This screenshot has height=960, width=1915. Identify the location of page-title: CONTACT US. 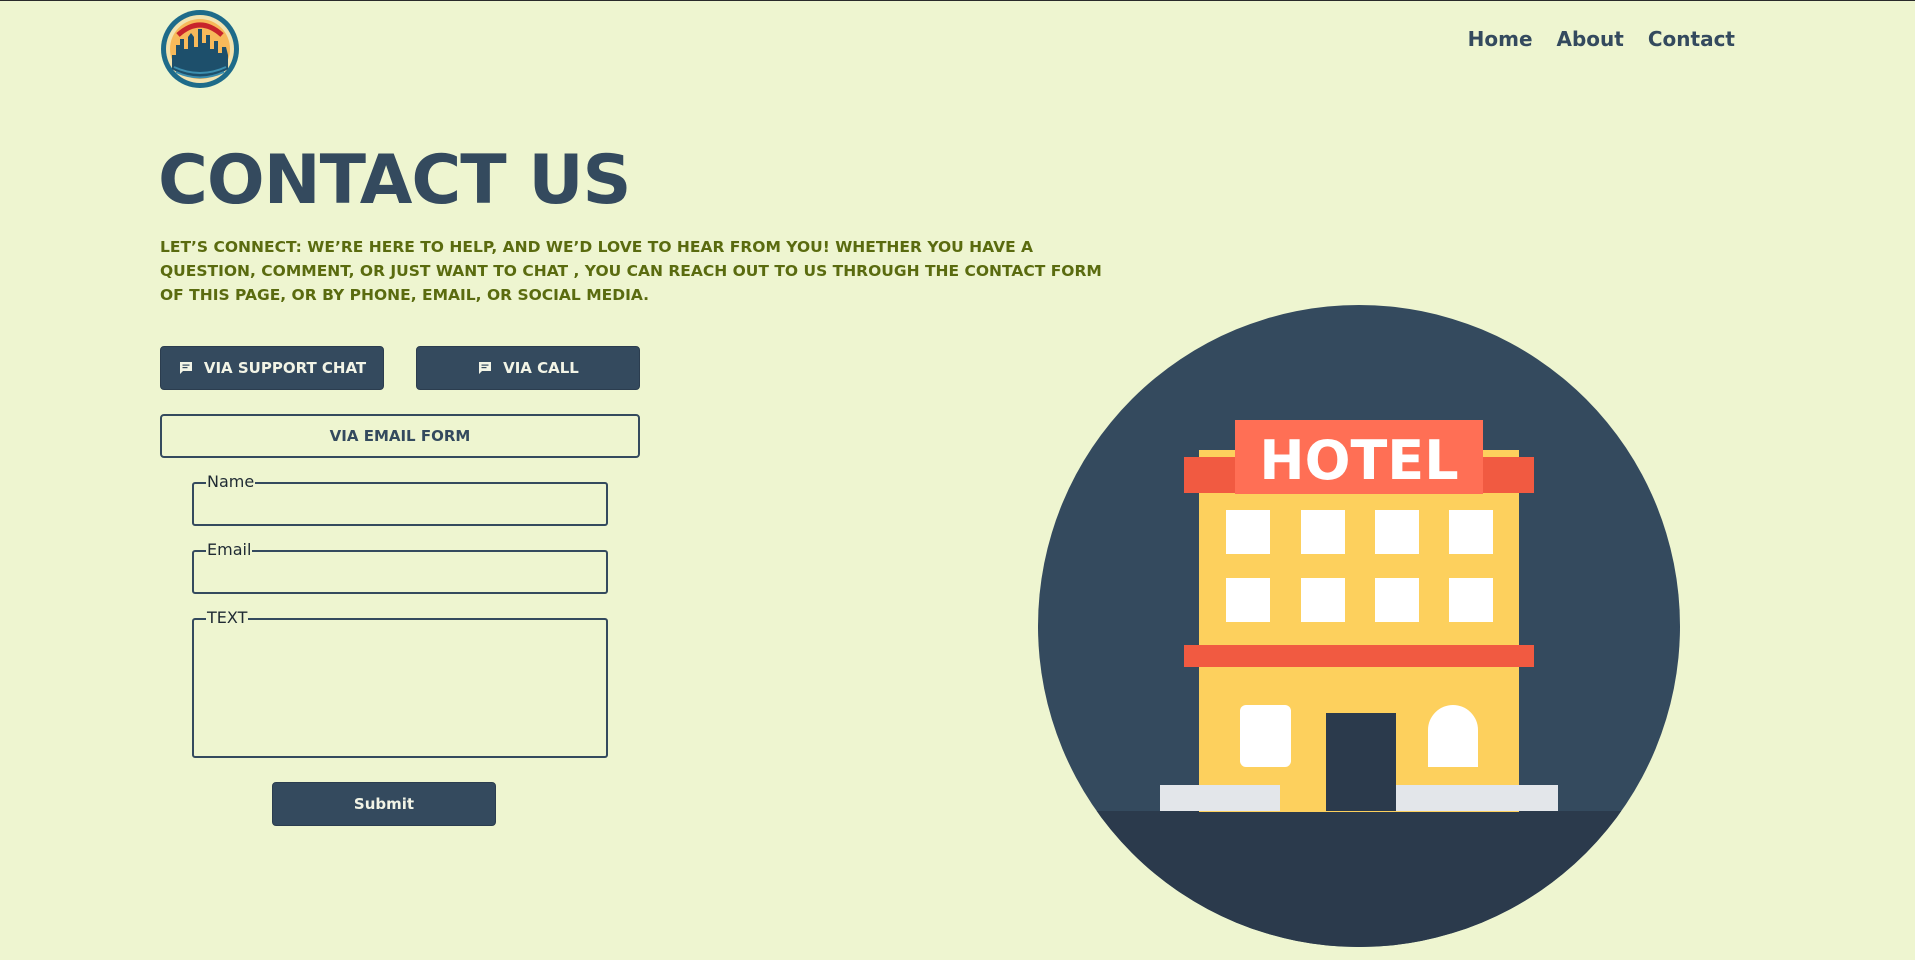
(395, 180).